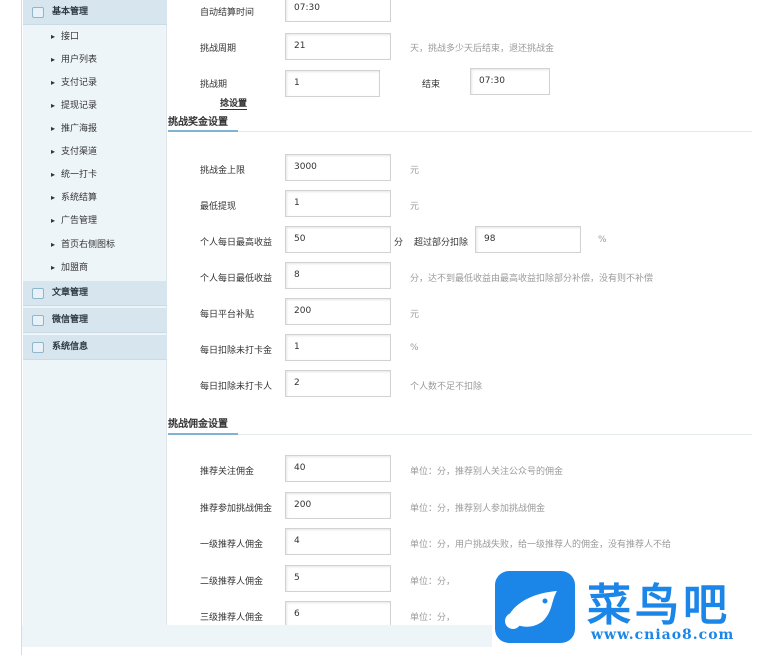 The height and width of the screenshot is (655, 778). Describe the element at coordinates (338, 275) in the screenshot. I see `min-daily-income-input: 8` at that location.